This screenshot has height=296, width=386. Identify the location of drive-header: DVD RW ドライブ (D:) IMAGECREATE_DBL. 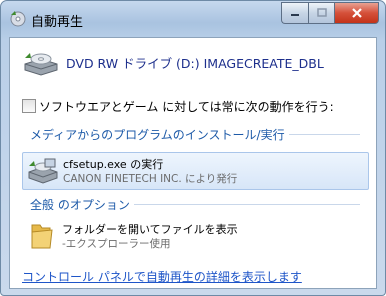
(194, 63).